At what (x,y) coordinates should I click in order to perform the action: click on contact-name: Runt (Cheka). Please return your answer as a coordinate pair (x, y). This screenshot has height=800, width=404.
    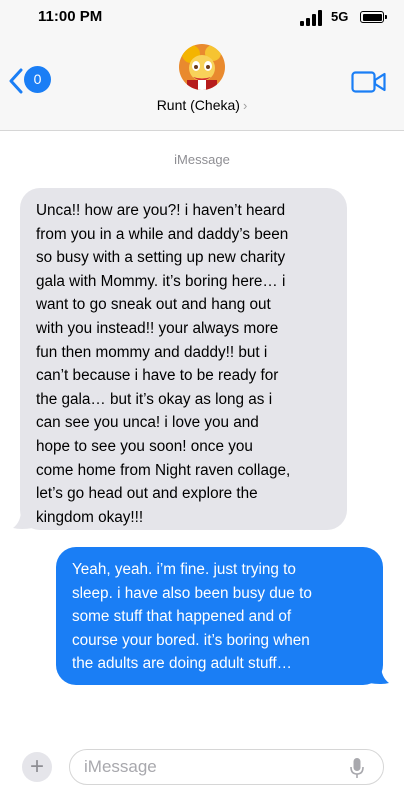
    Looking at the image, I should click on (198, 105).